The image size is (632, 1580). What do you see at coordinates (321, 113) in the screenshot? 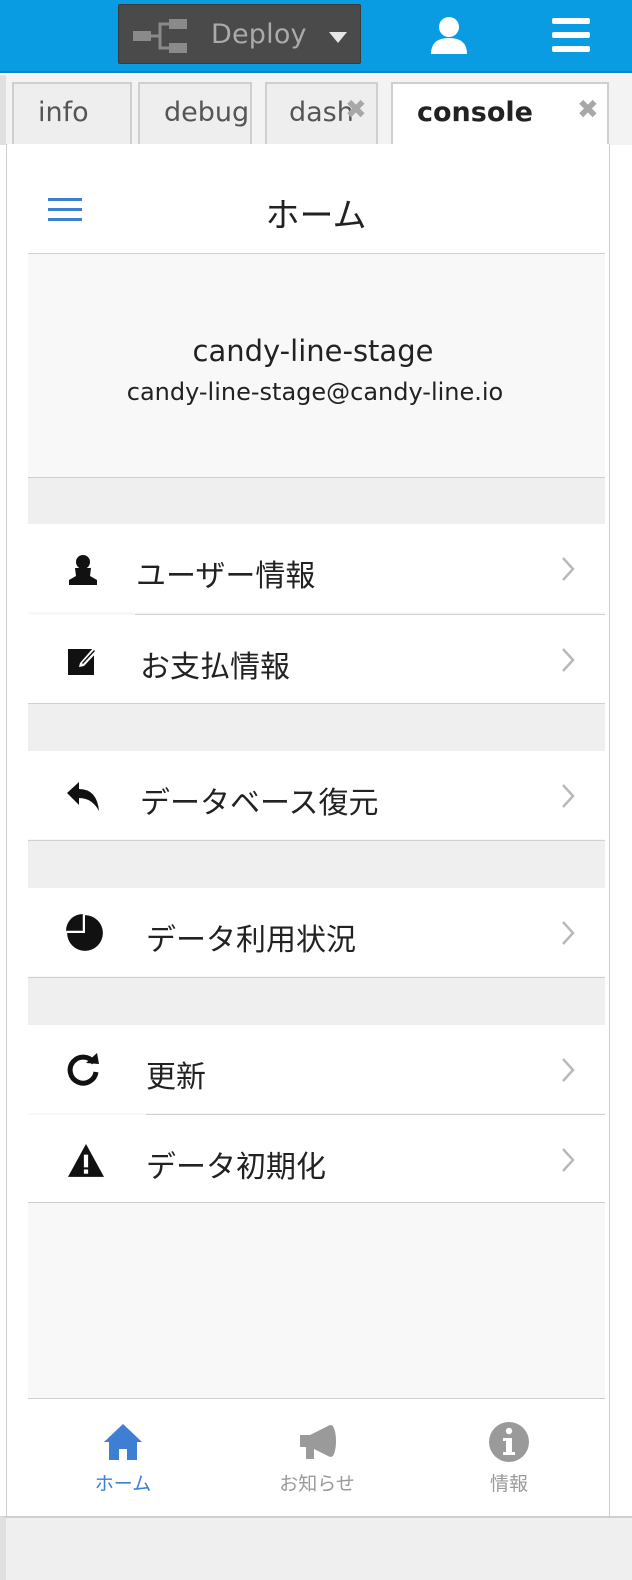
I see `tab-dashboard: dash ✖` at bounding box center [321, 113].